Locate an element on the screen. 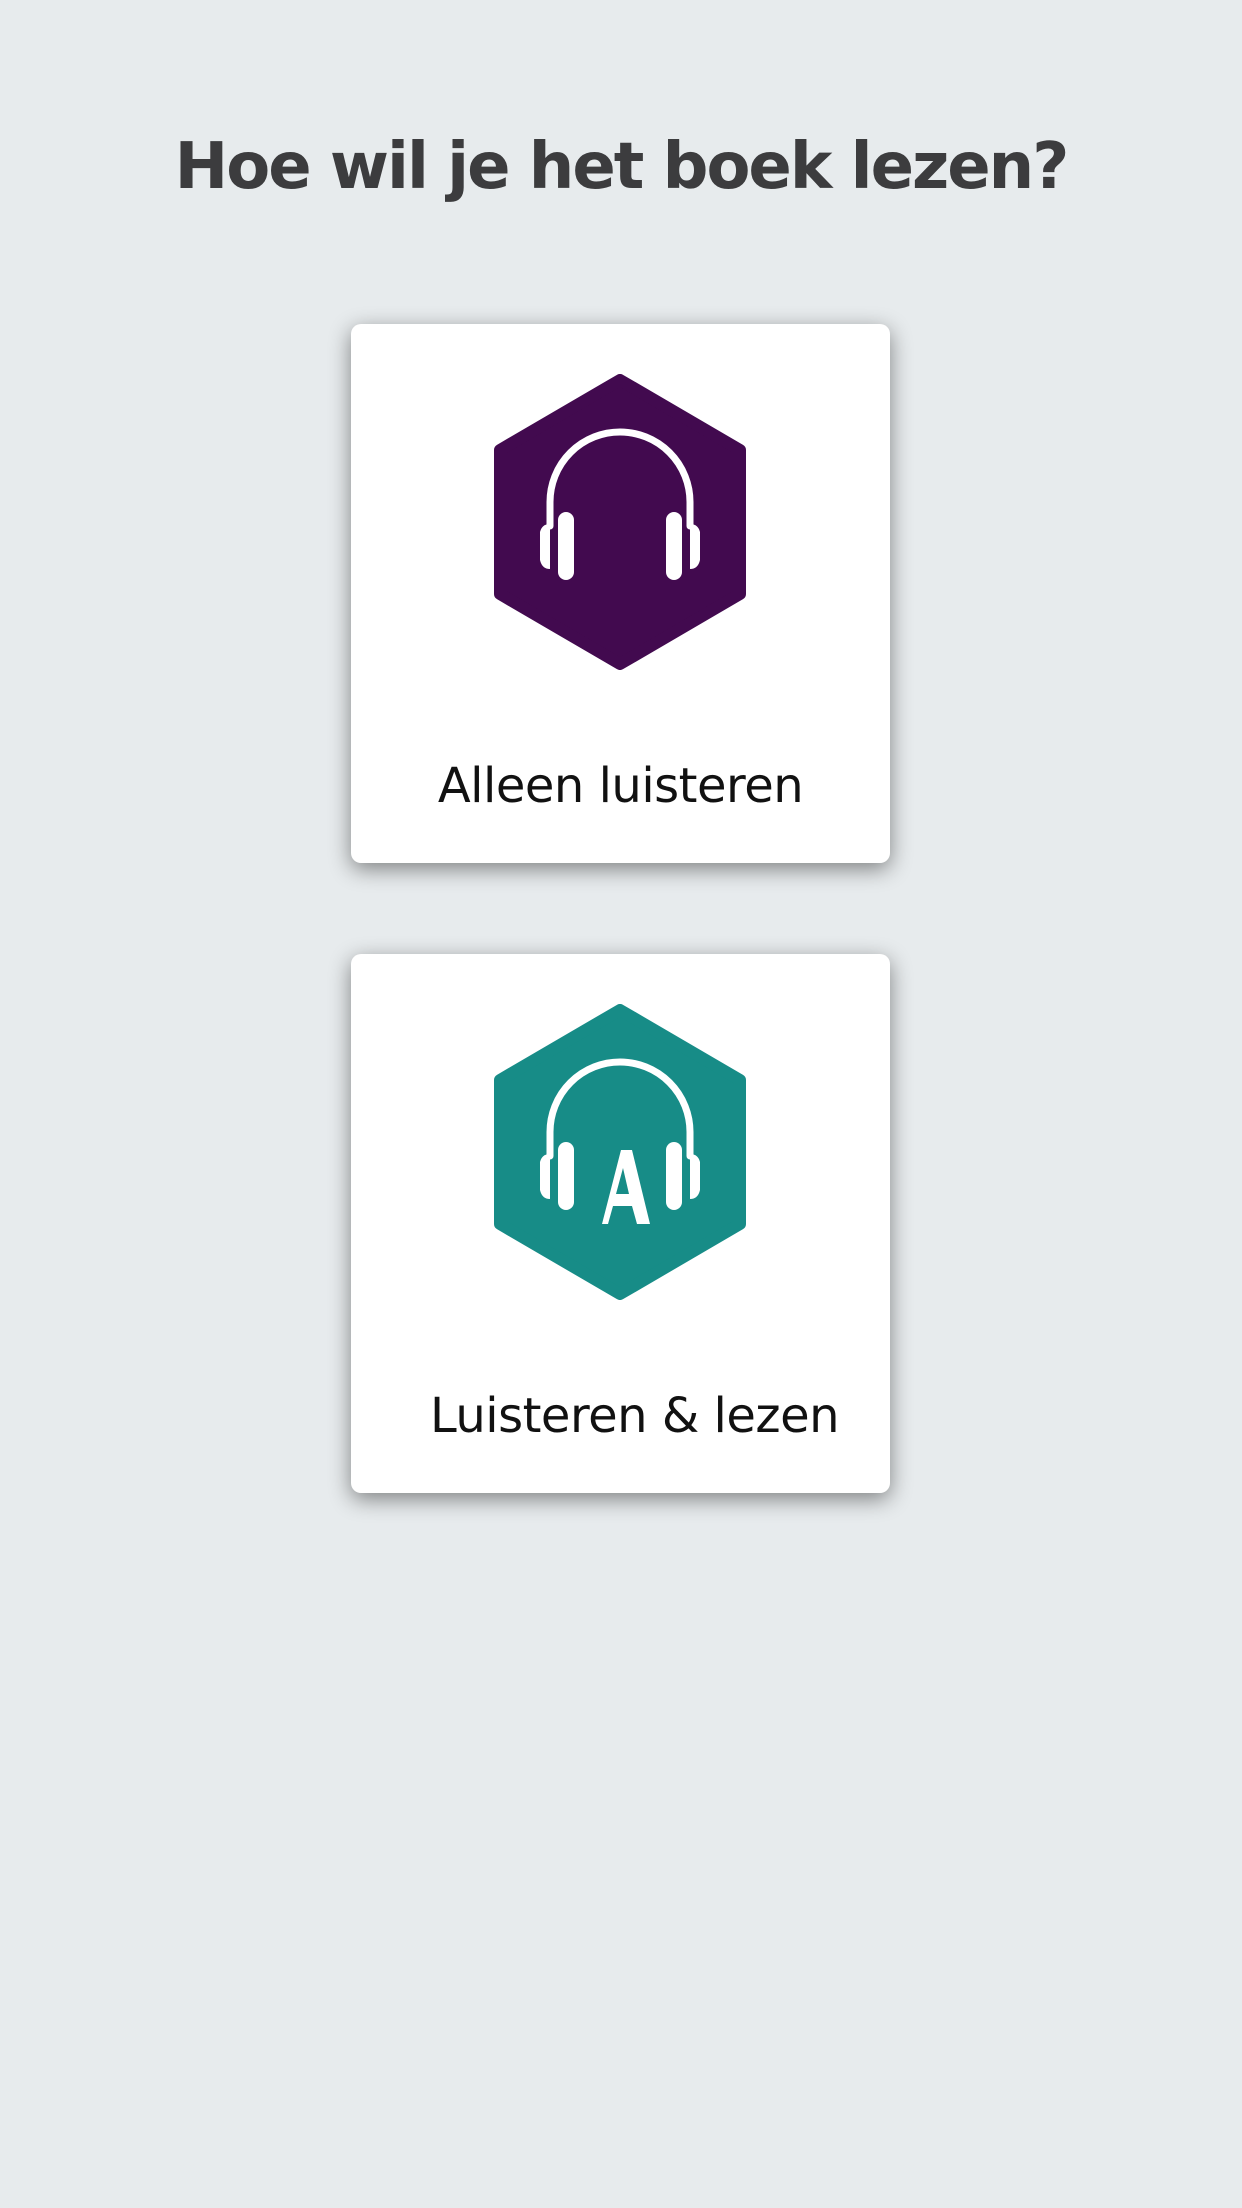 This screenshot has width=1242, height=2208. option-label-listen-only: Alleen luisteren is located at coordinates (620, 786).